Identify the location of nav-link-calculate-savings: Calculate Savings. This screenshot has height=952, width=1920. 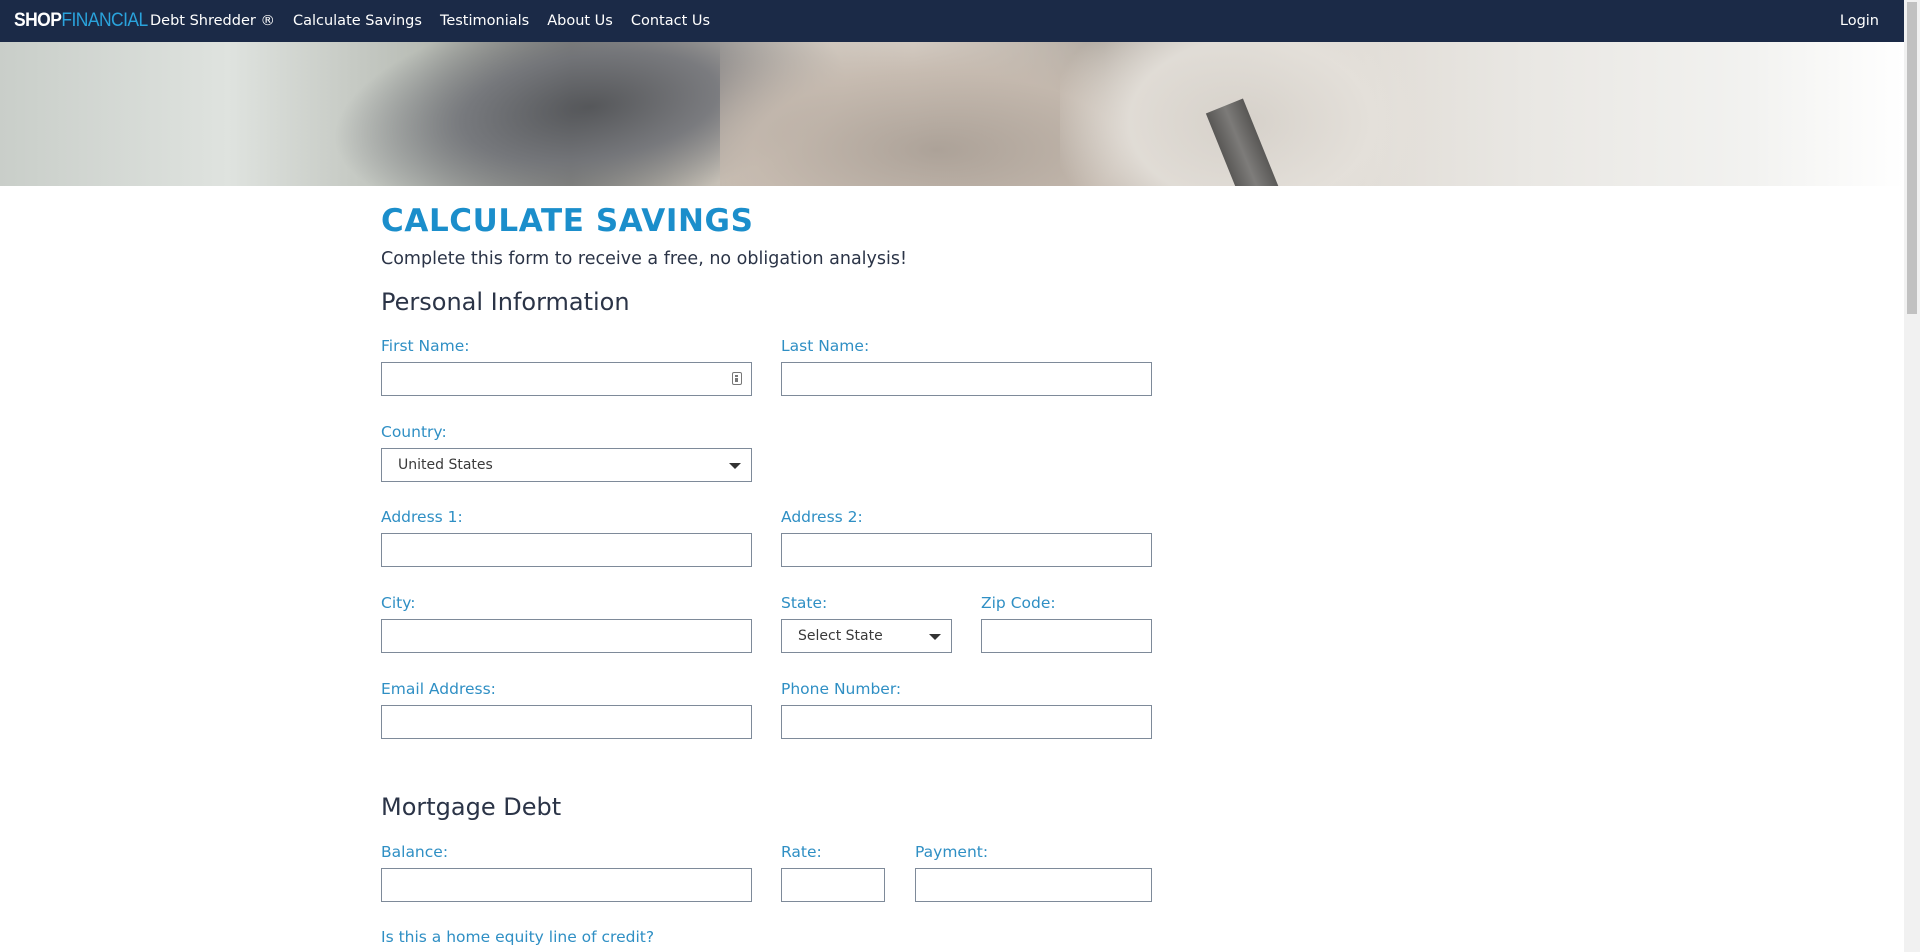
(357, 21).